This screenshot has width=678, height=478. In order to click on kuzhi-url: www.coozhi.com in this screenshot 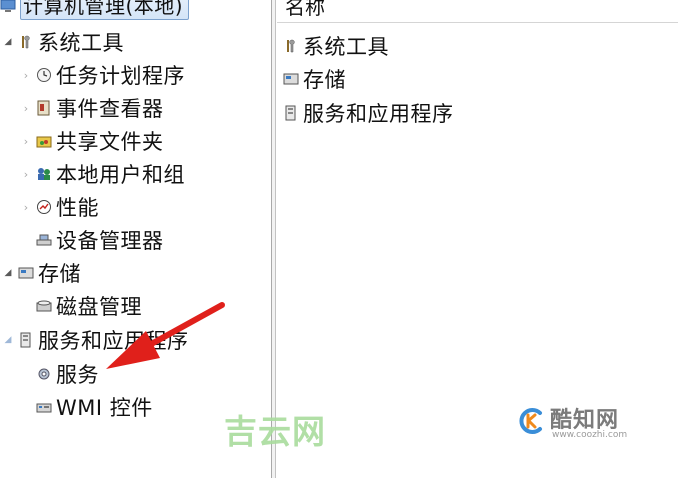, I will do `click(590, 435)`.